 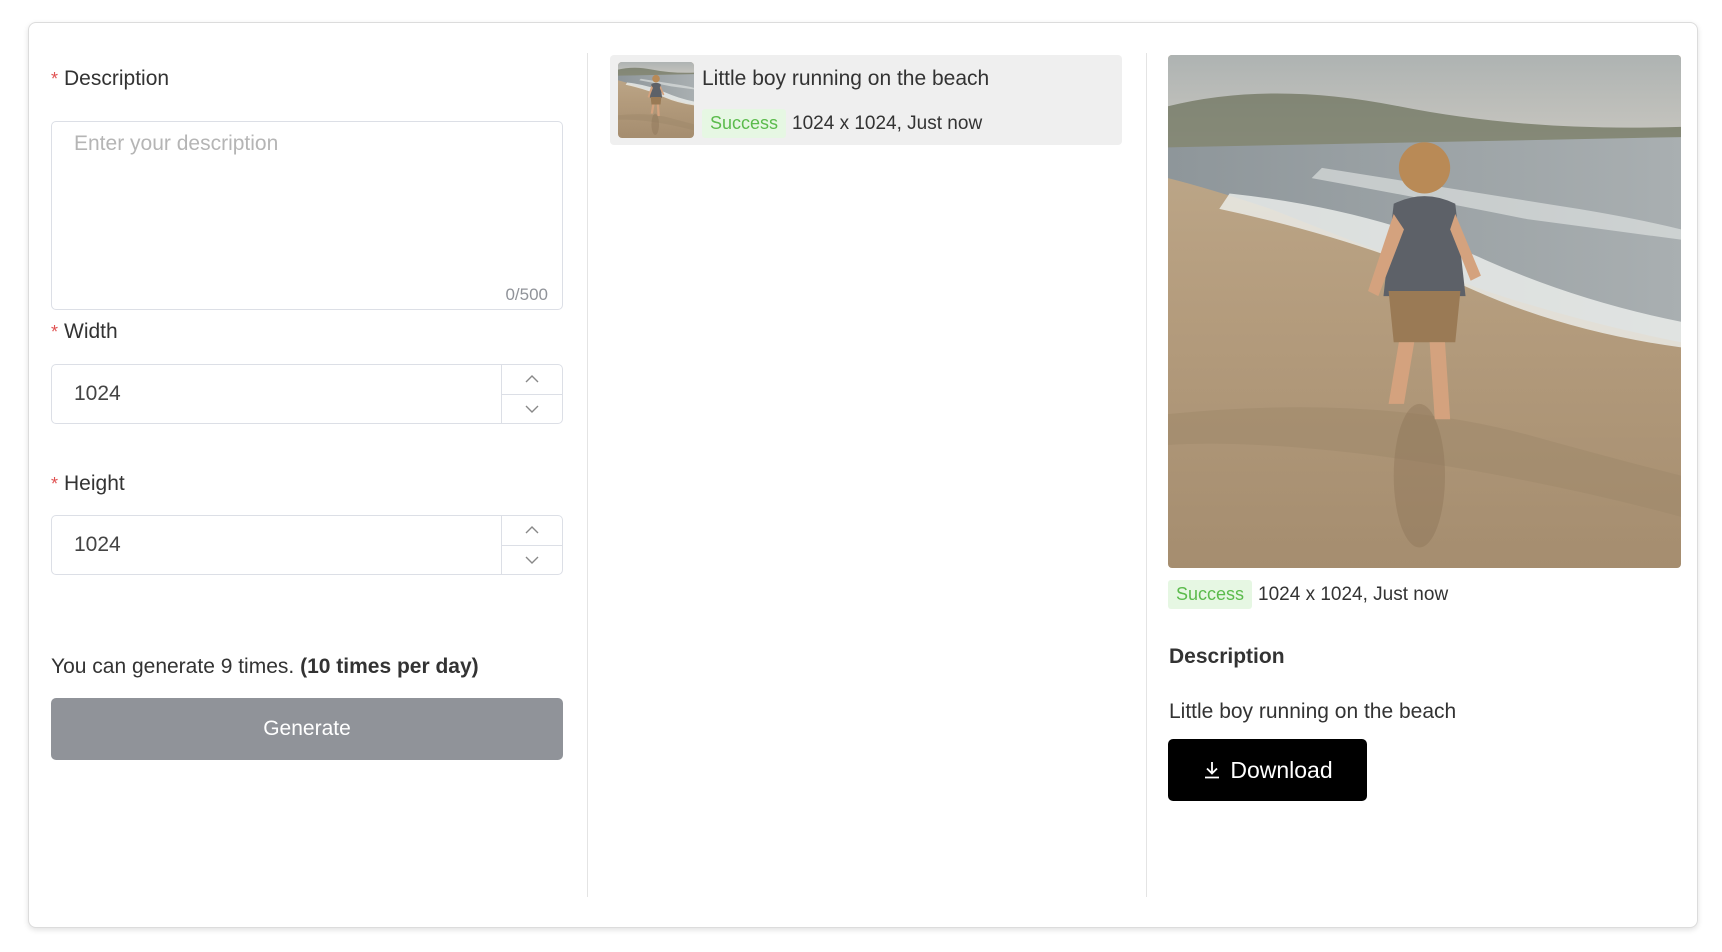 I want to click on height-decrement-button, so click(x=532, y=560).